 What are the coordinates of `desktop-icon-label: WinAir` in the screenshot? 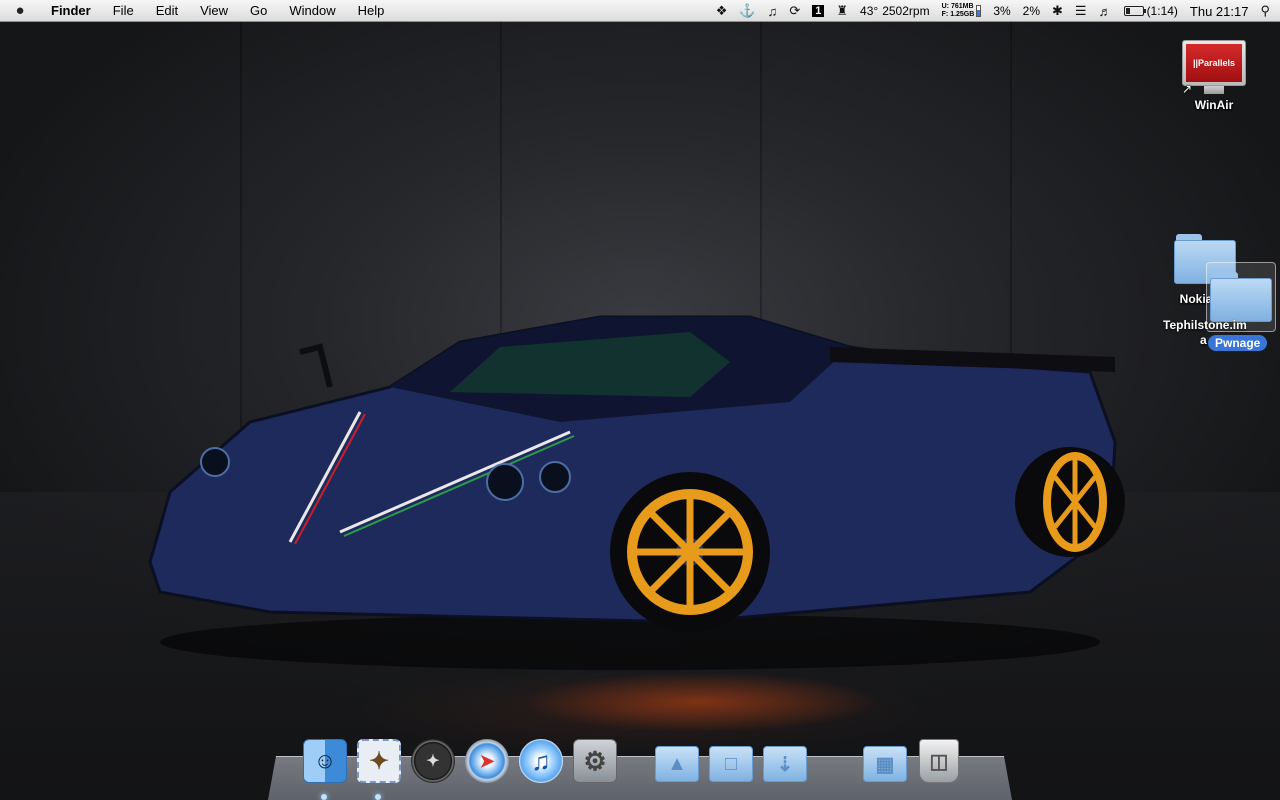 It's located at (1214, 105).